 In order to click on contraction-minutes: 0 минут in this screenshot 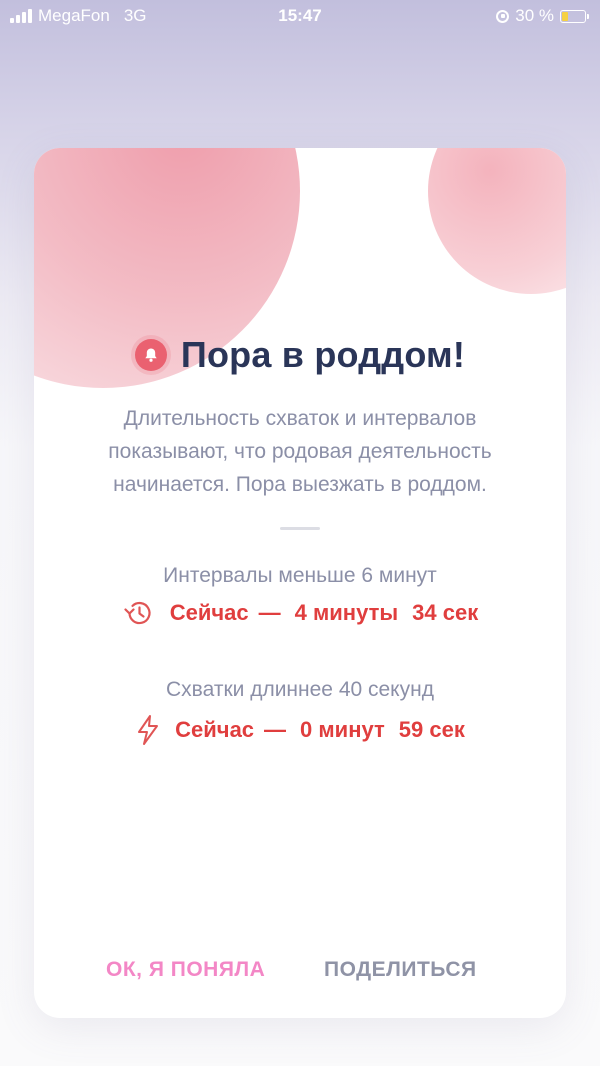, I will do `click(342, 729)`.